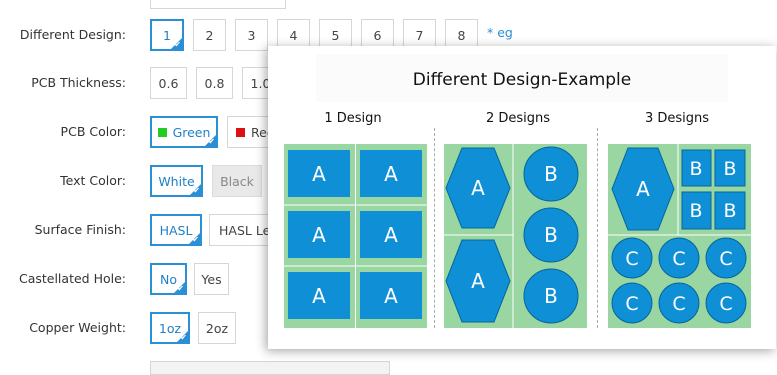 This screenshot has width=777, height=375. I want to click on partial-field-bottom, so click(270, 368).